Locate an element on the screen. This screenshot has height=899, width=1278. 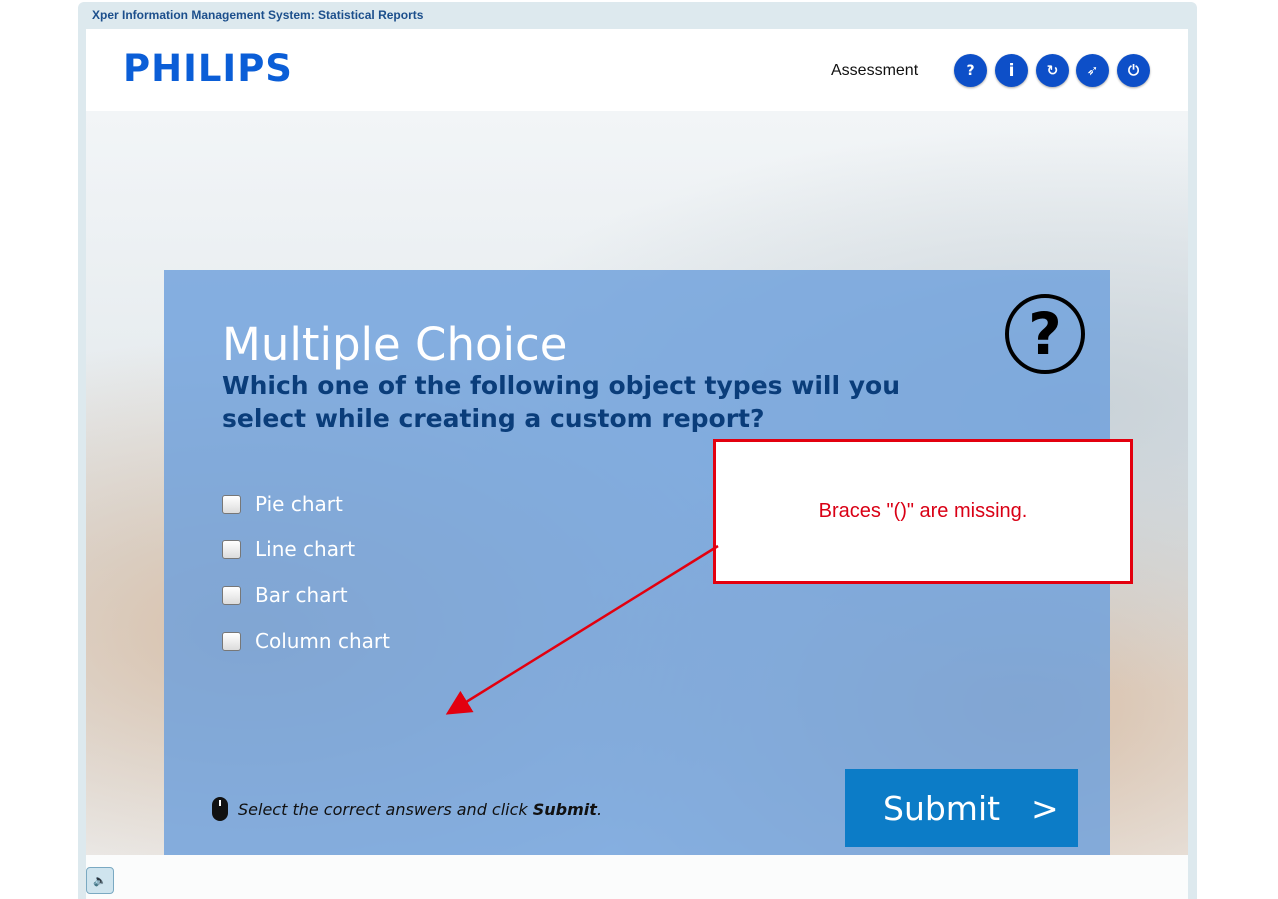
question-mark-icon: ? is located at coordinates (1045, 334).